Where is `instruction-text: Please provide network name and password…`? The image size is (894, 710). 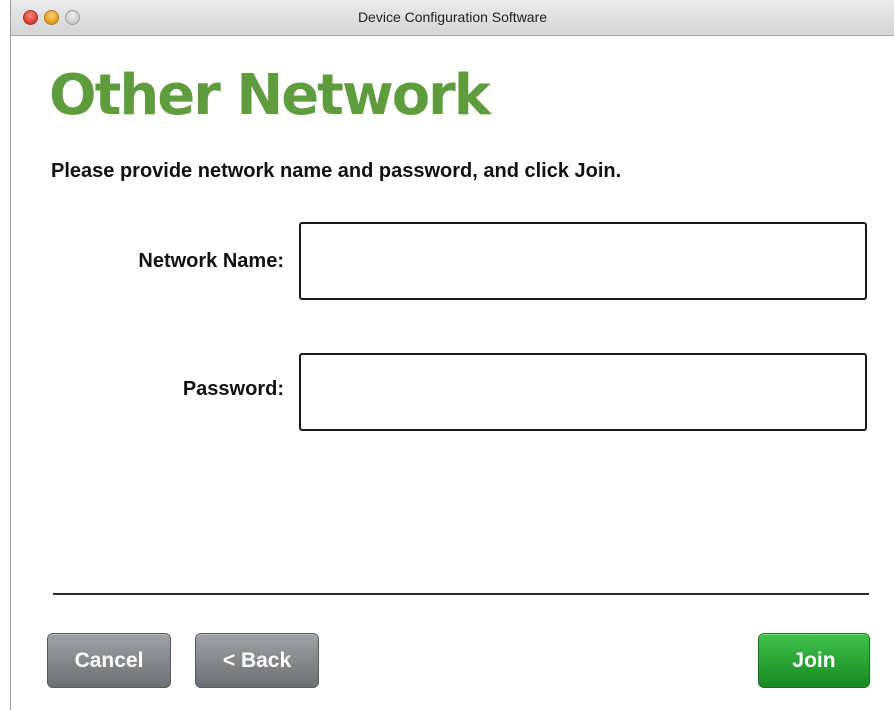 instruction-text: Please provide network name and password… is located at coordinates (336, 171).